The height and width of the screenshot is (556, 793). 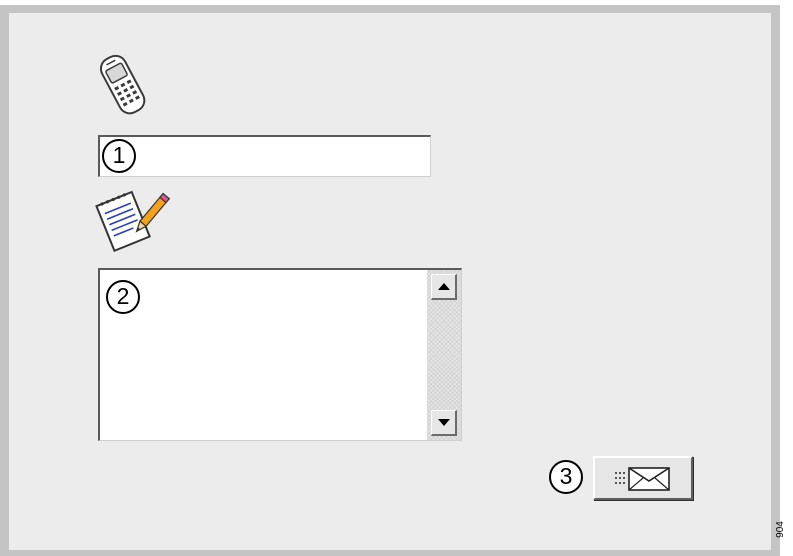 I want to click on scroll-down-button, so click(x=444, y=423).